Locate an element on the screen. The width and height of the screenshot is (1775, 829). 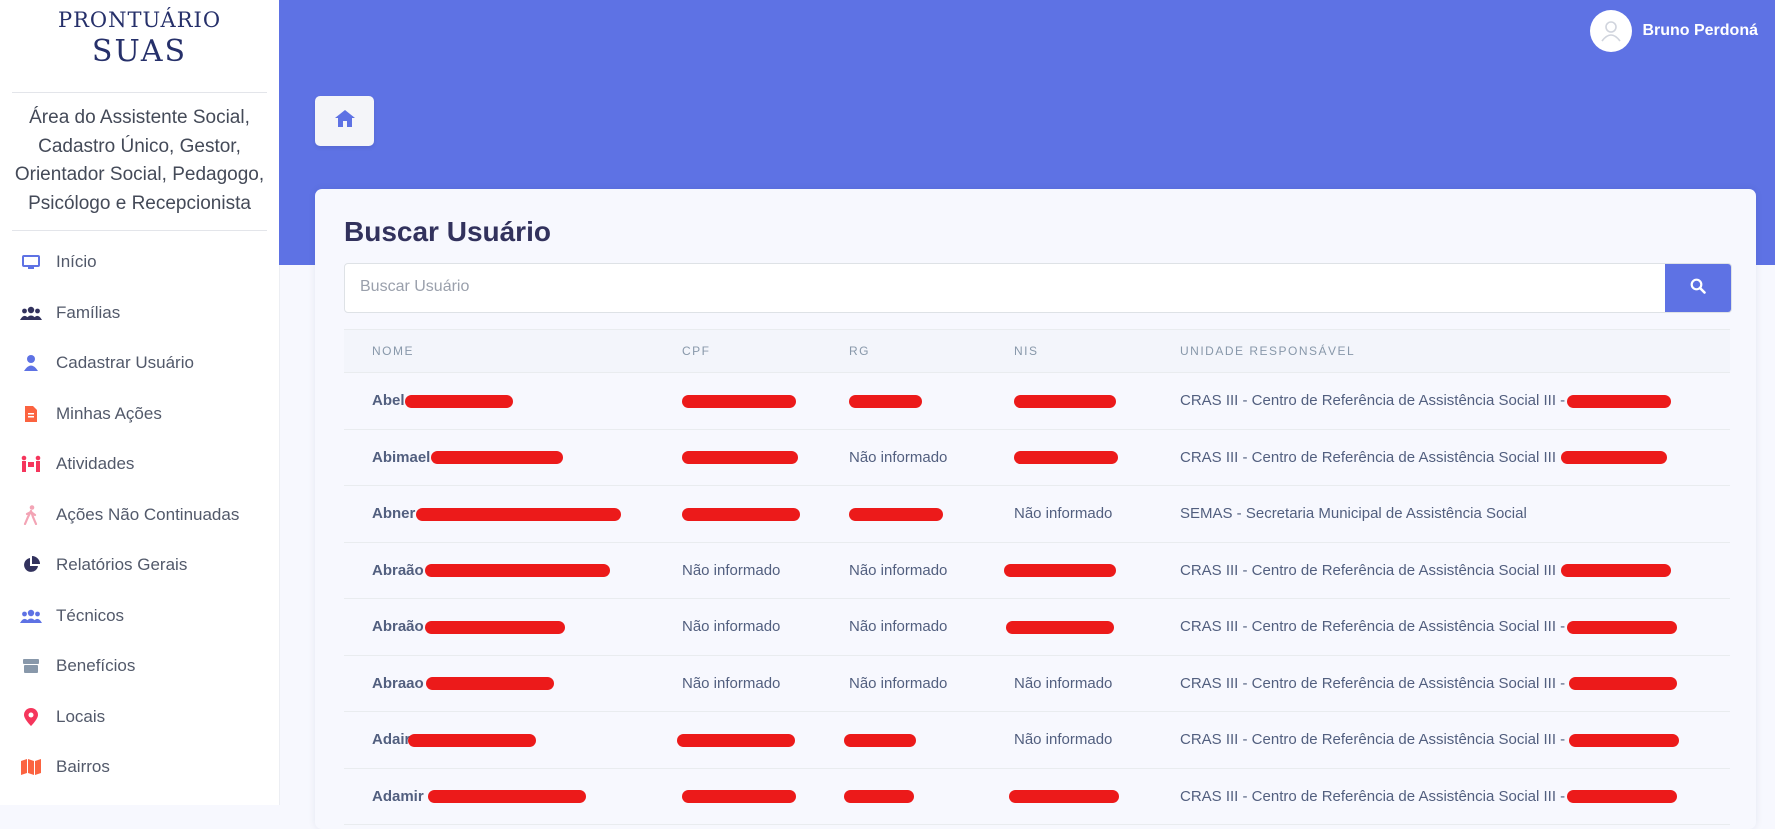
sidebar-item-cadastrar-usuario: Cadastrar Usuário is located at coordinates (139, 363).